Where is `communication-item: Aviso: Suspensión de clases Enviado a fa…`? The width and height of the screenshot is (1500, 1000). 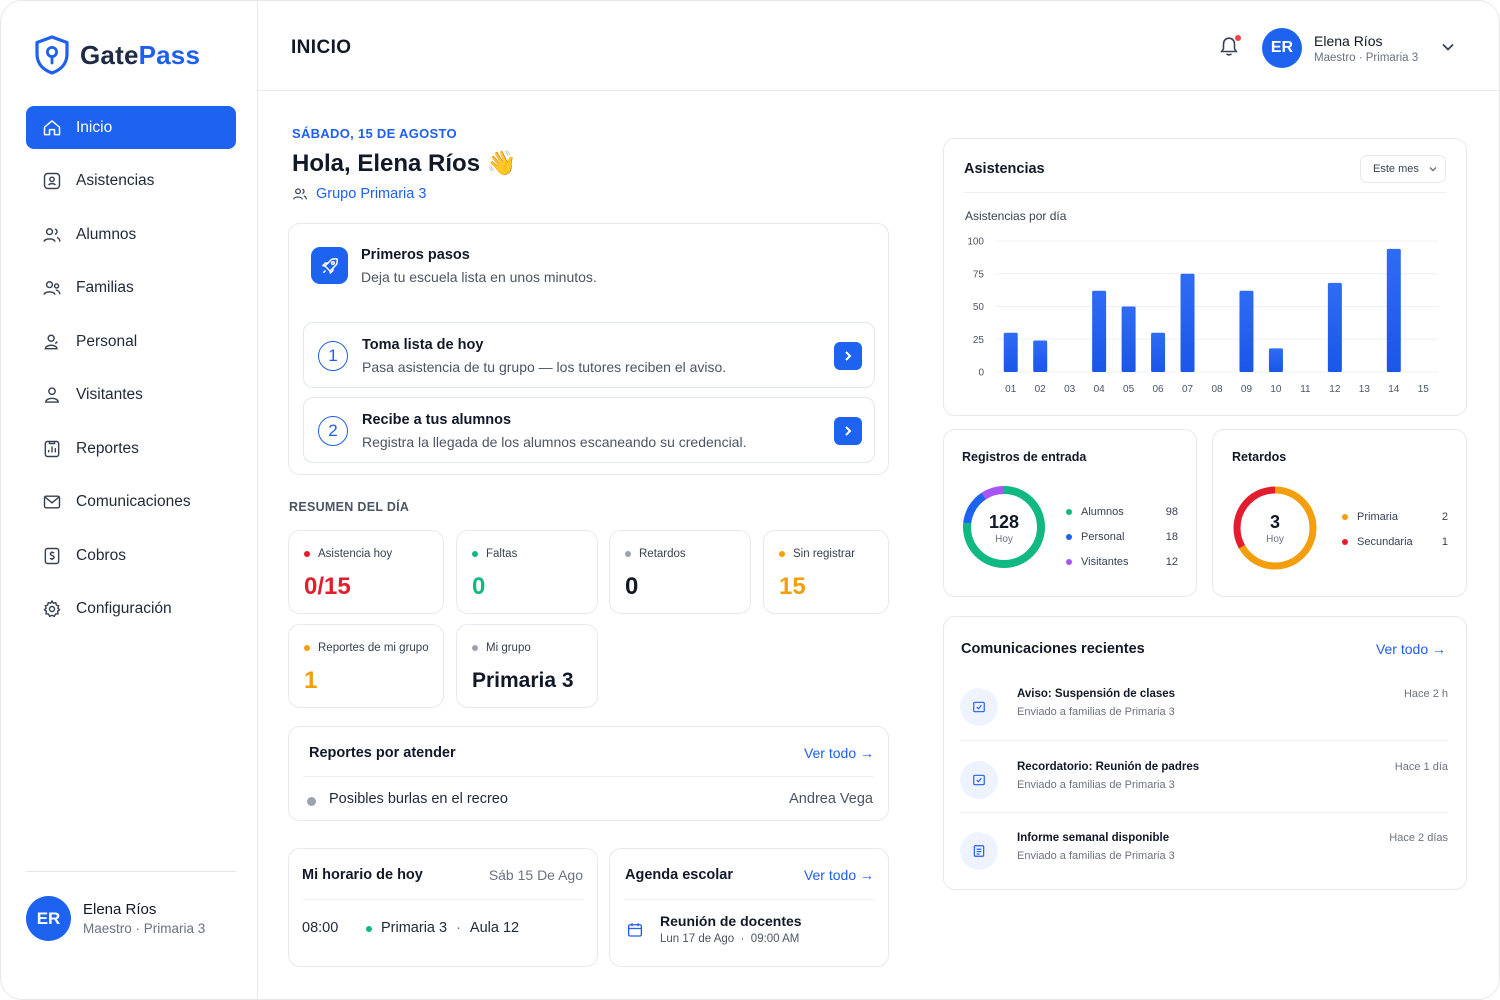 communication-item: Aviso: Suspensión de clases Enviado a fa… is located at coordinates (1205, 711).